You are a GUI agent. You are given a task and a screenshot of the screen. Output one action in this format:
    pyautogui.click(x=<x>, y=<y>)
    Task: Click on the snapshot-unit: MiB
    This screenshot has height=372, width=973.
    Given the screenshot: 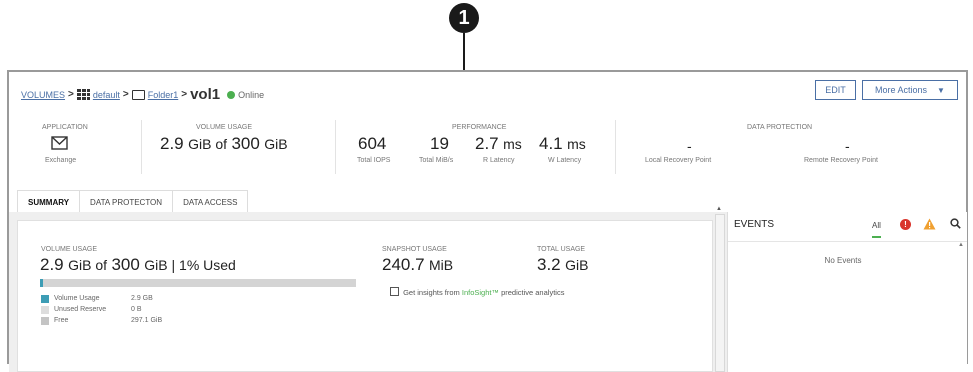 What is the action you would take?
    pyautogui.click(x=441, y=265)
    